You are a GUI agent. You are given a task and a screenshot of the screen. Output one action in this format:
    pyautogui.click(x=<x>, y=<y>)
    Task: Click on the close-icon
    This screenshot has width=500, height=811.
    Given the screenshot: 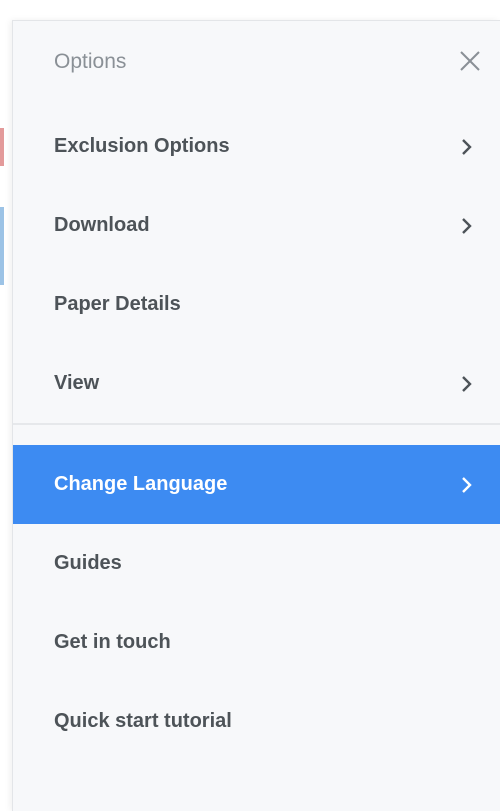 What is the action you would take?
    pyautogui.click(x=470, y=61)
    